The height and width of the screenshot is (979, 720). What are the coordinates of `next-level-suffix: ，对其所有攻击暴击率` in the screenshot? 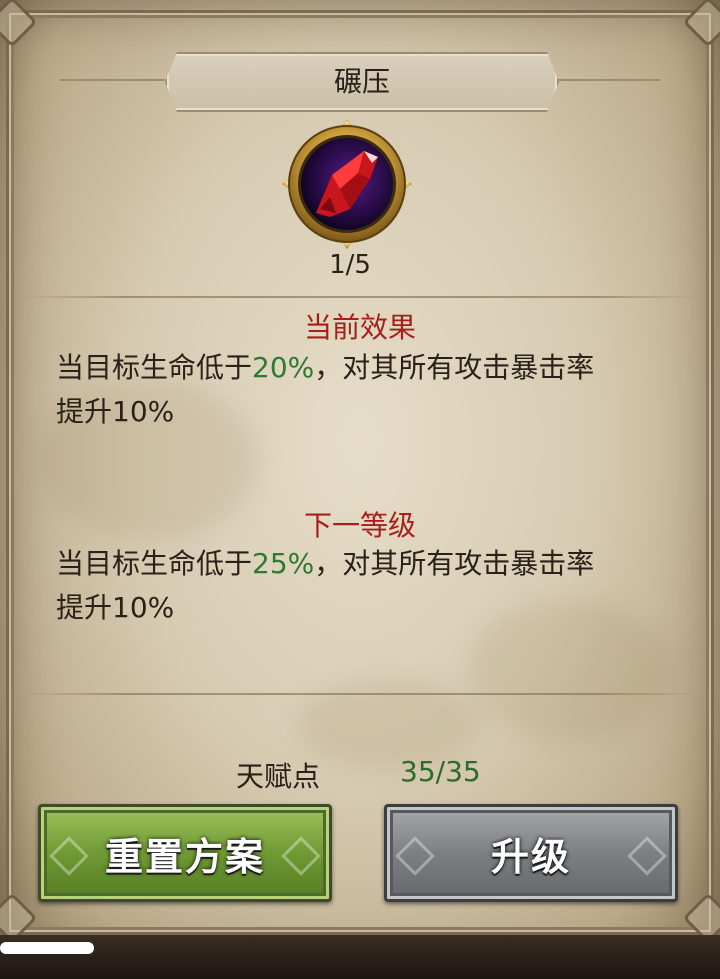 It's located at (454, 563).